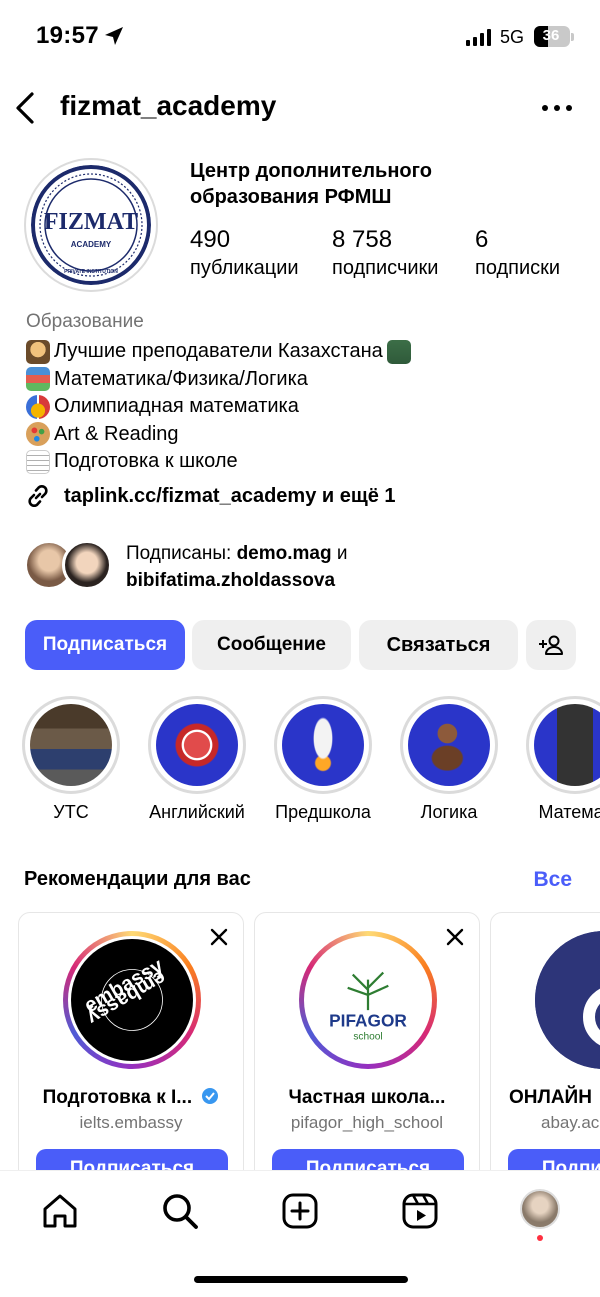 The width and height of the screenshot is (600, 1297). I want to click on profile-tab-avatar, so click(540, 1209).